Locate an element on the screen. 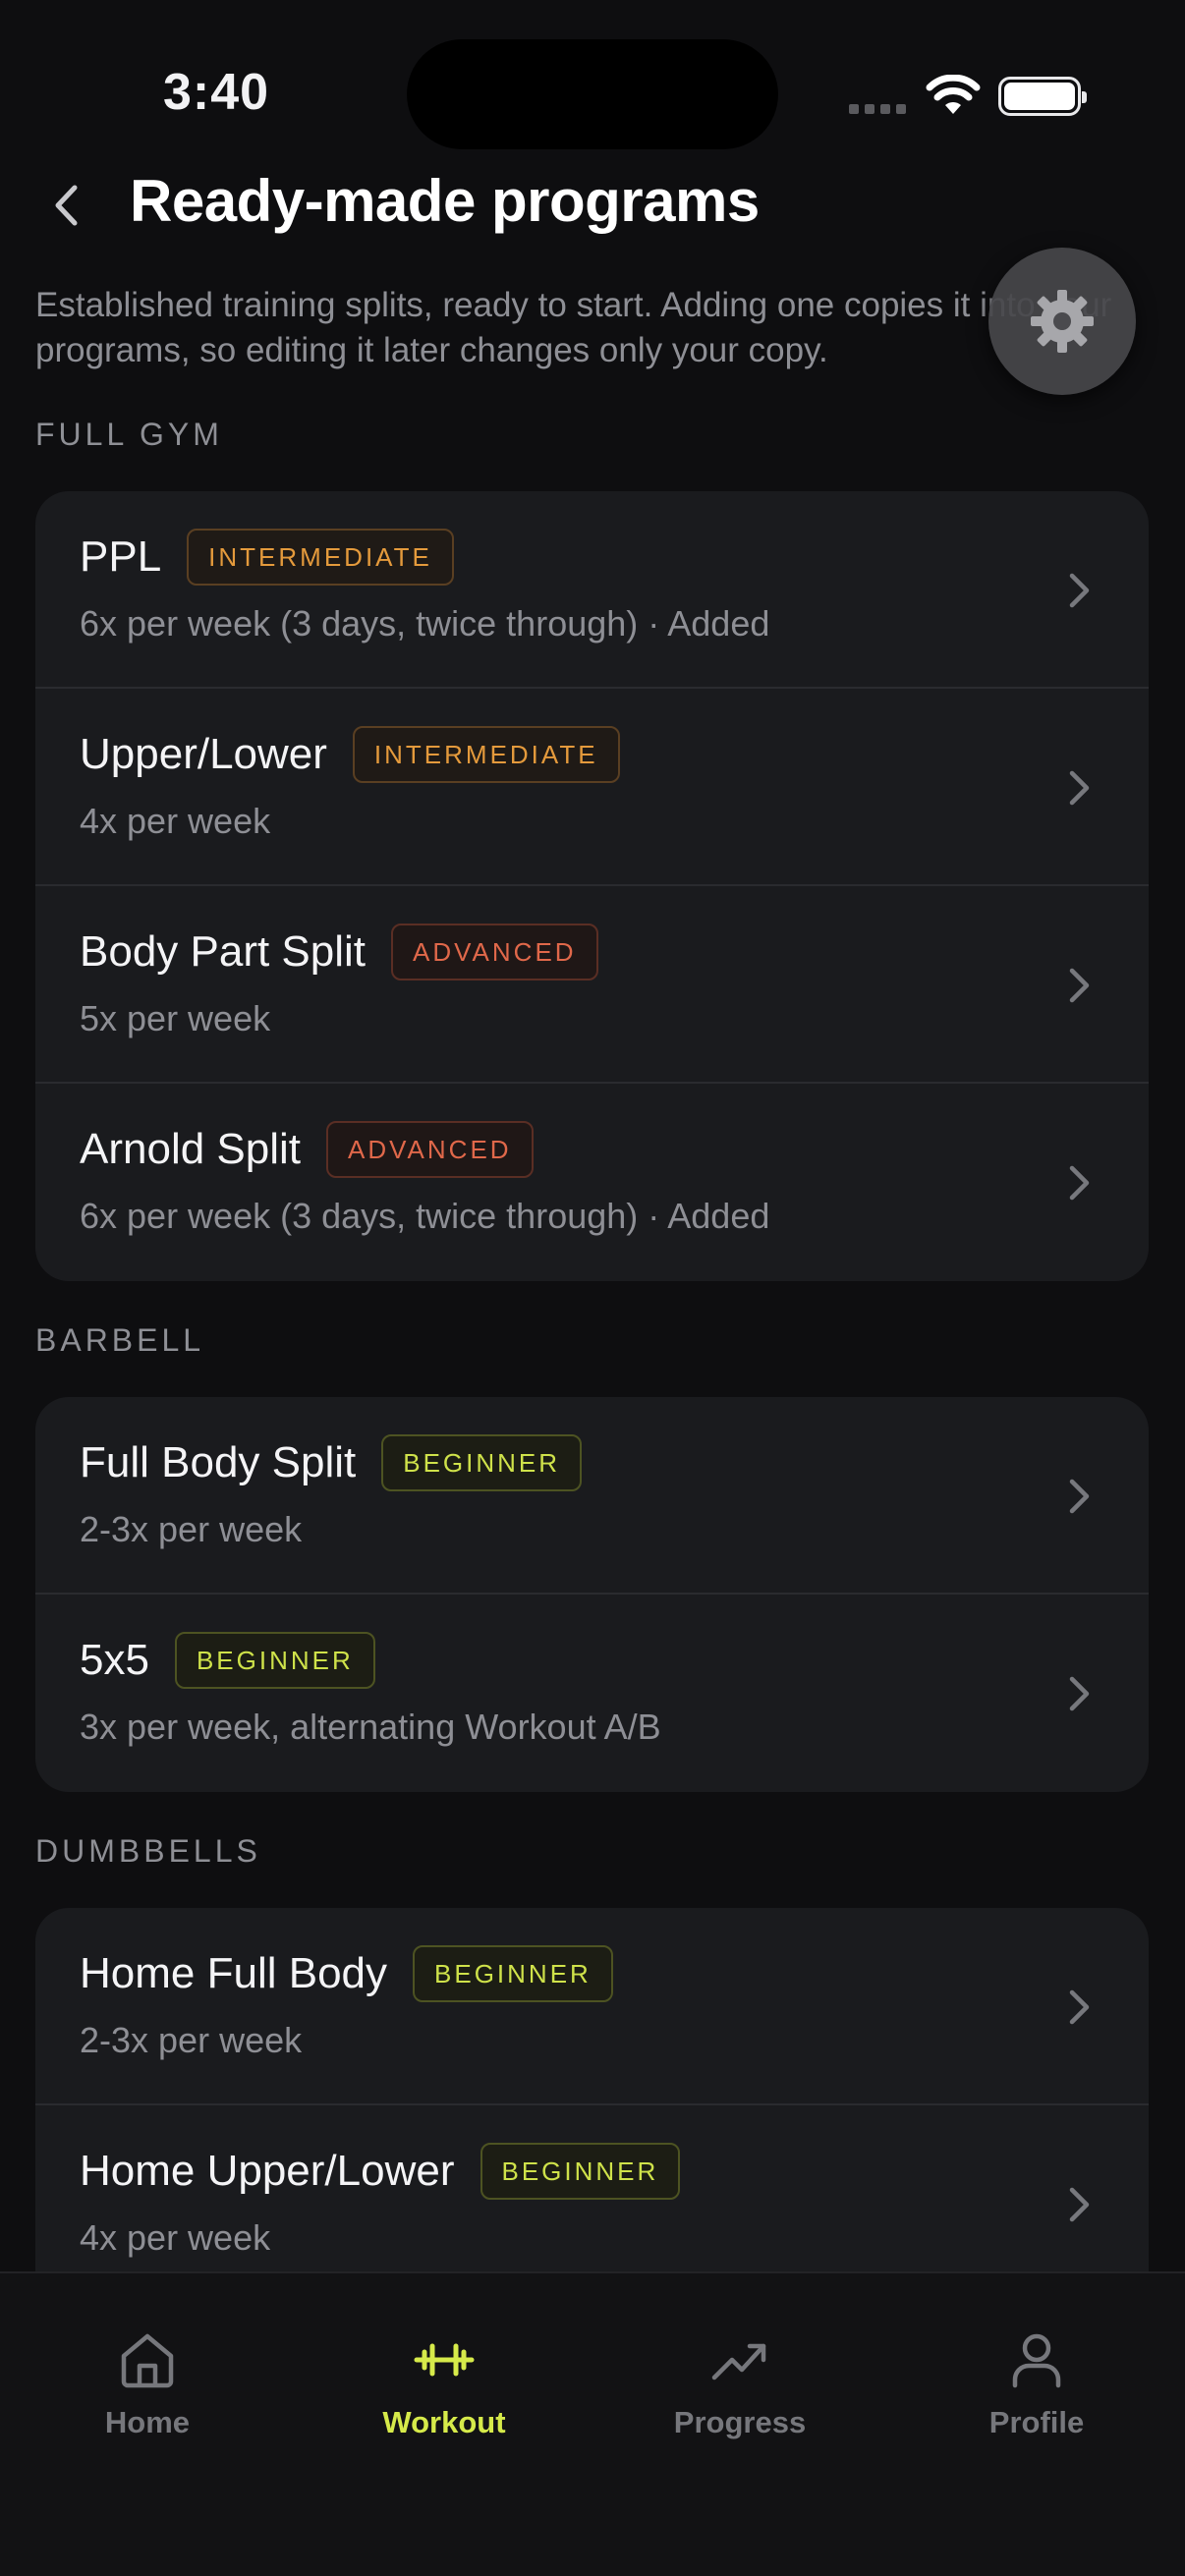 The width and height of the screenshot is (1185, 2576). status-time: 3:40 is located at coordinates (216, 92).